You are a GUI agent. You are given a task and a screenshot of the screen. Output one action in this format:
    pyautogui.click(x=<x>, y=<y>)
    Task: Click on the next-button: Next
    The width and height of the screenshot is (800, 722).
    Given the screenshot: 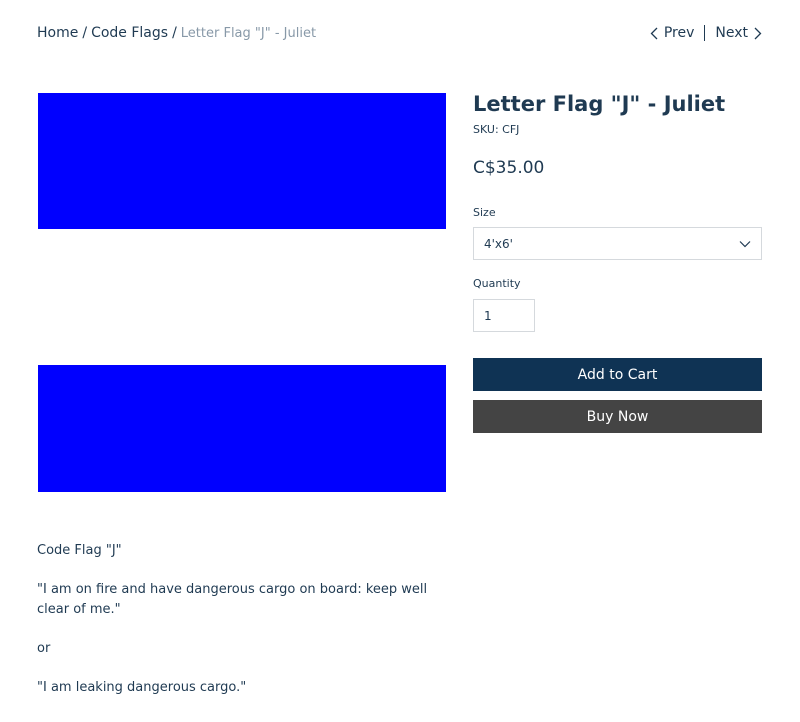 What is the action you would take?
    pyautogui.click(x=738, y=33)
    